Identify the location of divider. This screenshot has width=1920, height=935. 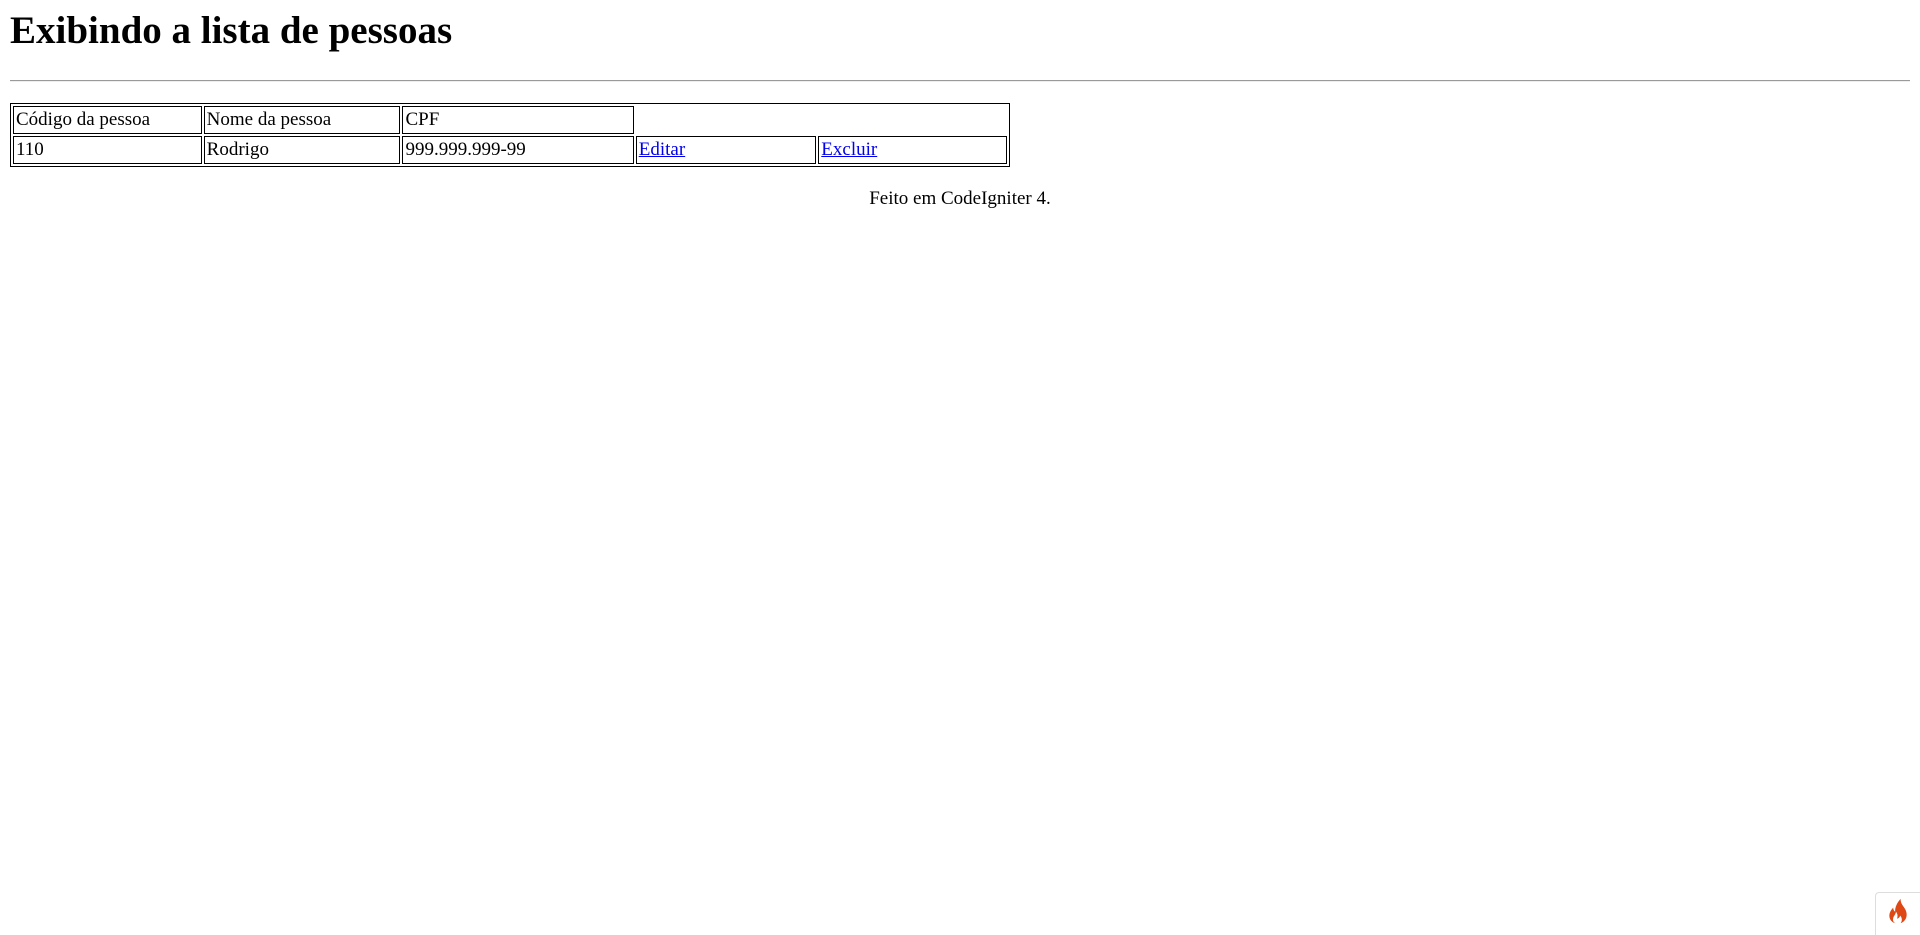
(960, 81).